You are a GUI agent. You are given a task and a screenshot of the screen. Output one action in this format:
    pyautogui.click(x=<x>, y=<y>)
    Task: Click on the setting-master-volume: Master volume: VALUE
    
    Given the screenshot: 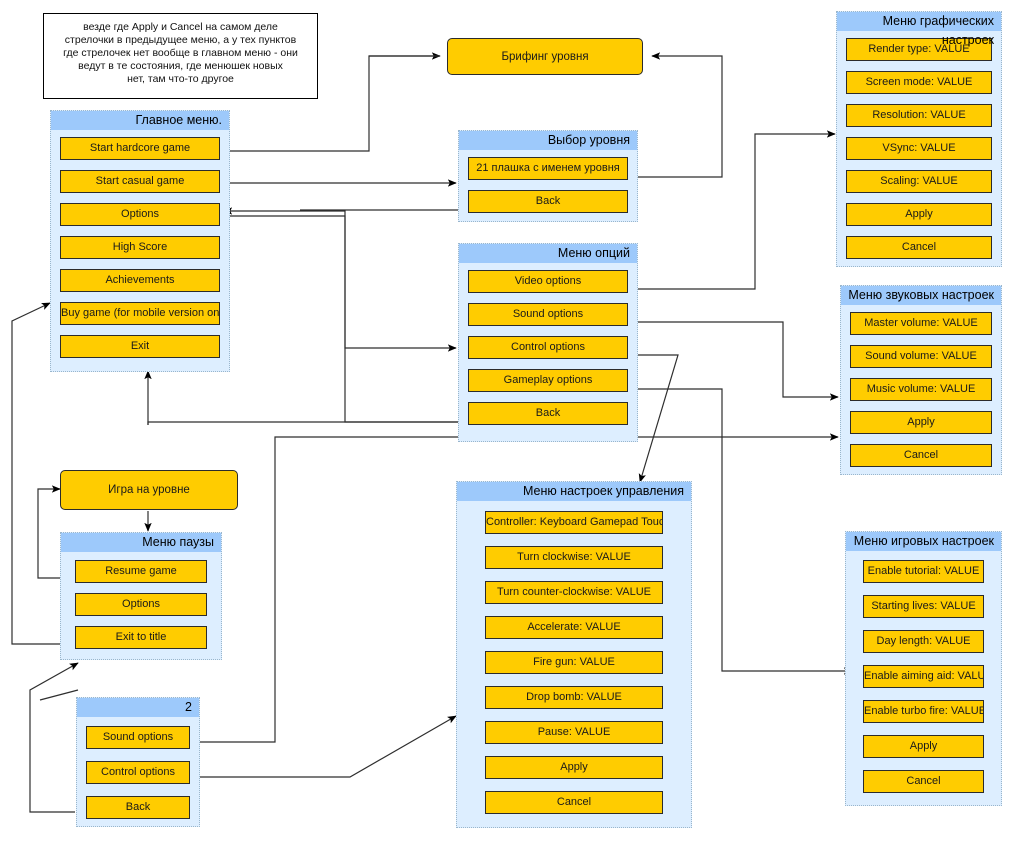 What is the action you would take?
    pyautogui.click(x=921, y=323)
    